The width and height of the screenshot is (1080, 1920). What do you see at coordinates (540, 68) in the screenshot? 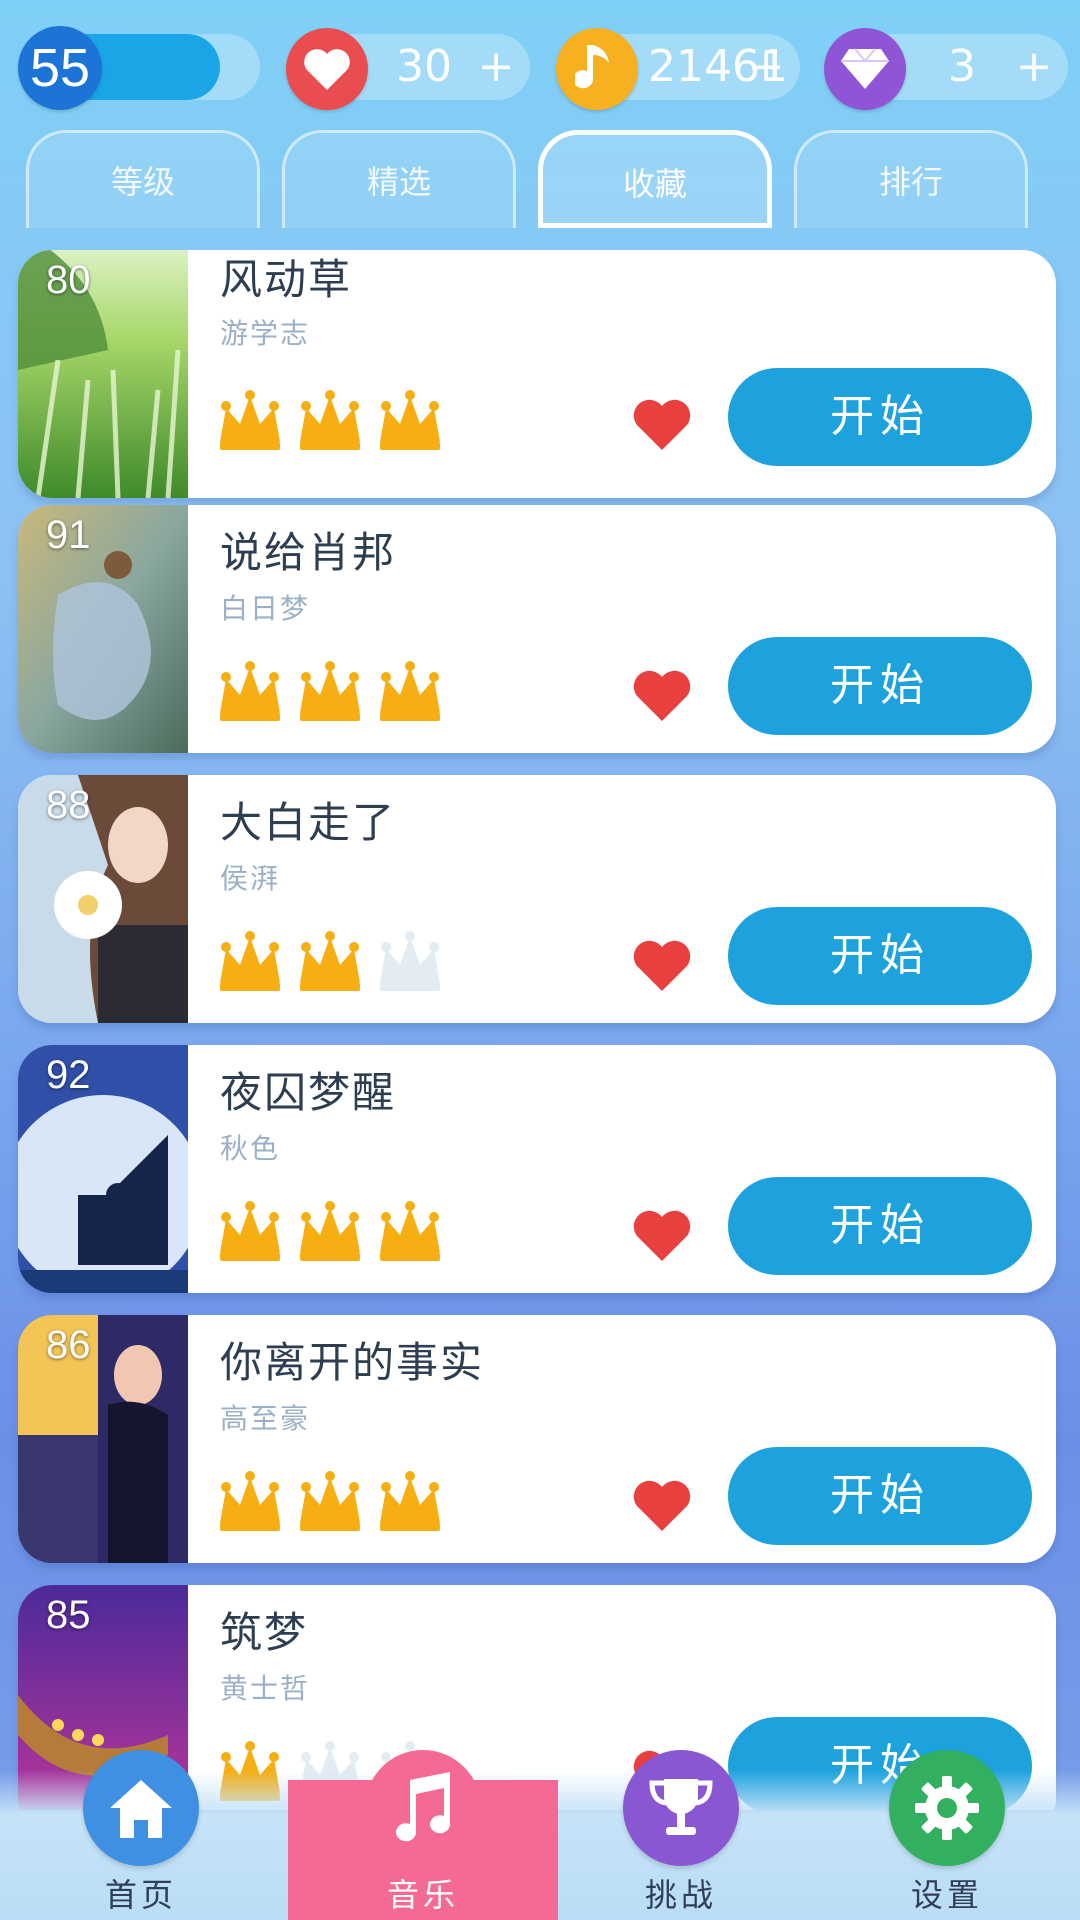
I see `top-status-bar: 55 30 + 21461 + 3 +` at bounding box center [540, 68].